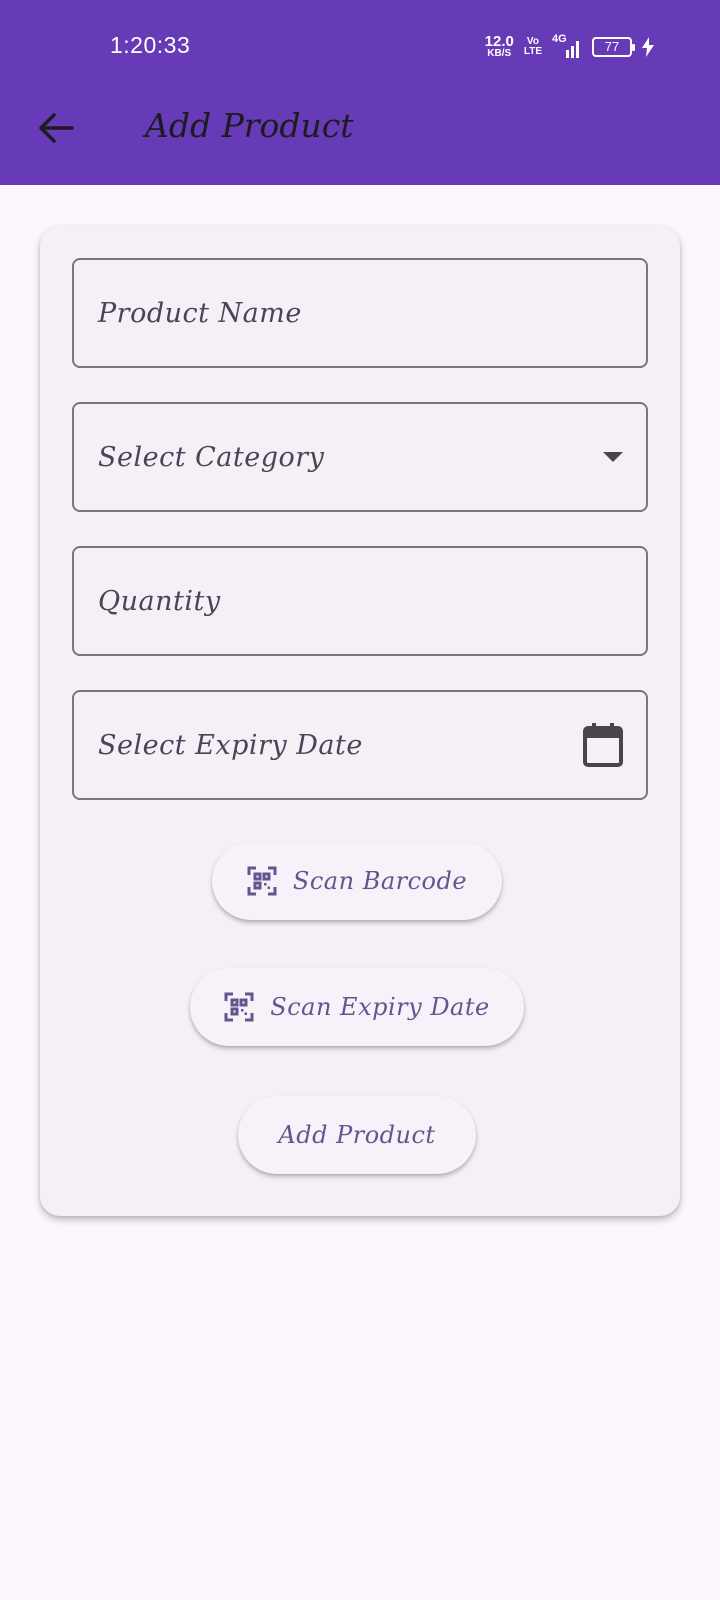 This screenshot has width=720, height=1600. Describe the element at coordinates (603, 745) in the screenshot. I see `calendar-icon` at that location.